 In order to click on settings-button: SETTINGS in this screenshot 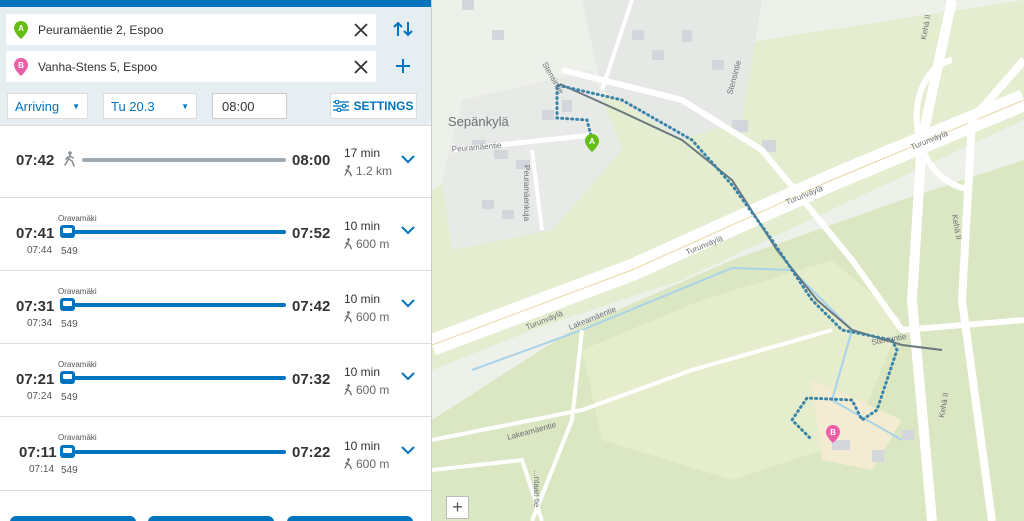, I will do `click(373, 106)`.